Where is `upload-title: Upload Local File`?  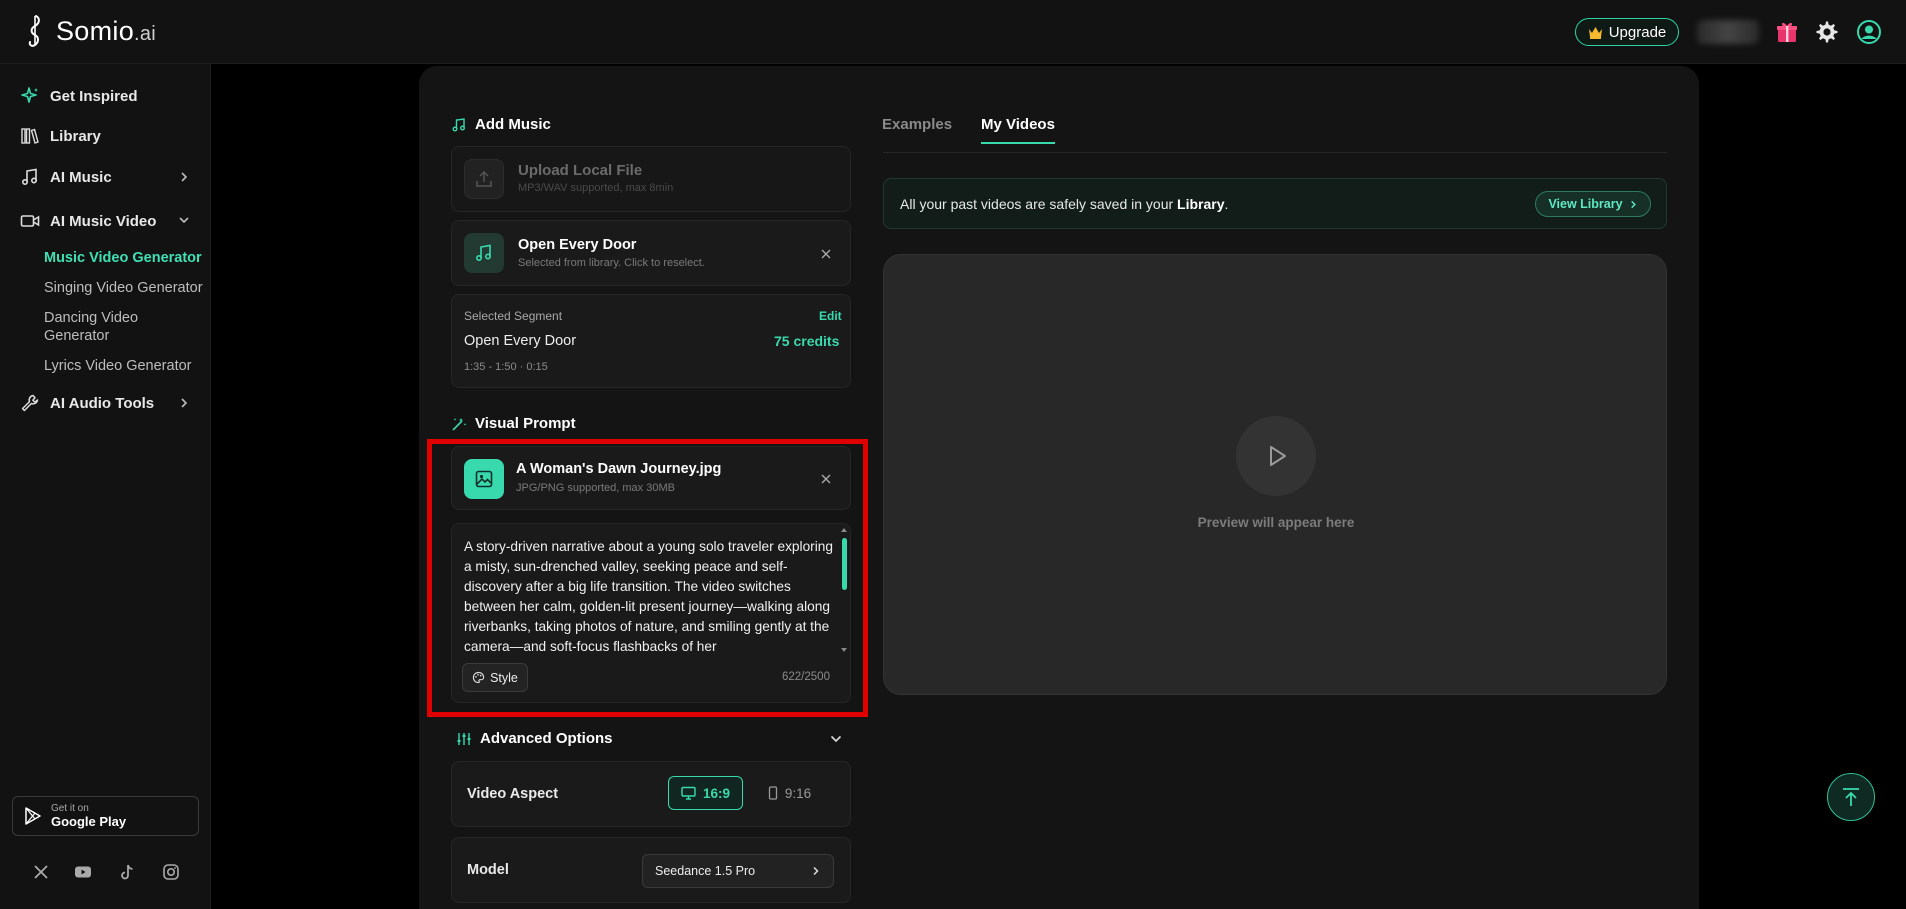
upload-title: Upload Local File is located at coordinates (580, 170).